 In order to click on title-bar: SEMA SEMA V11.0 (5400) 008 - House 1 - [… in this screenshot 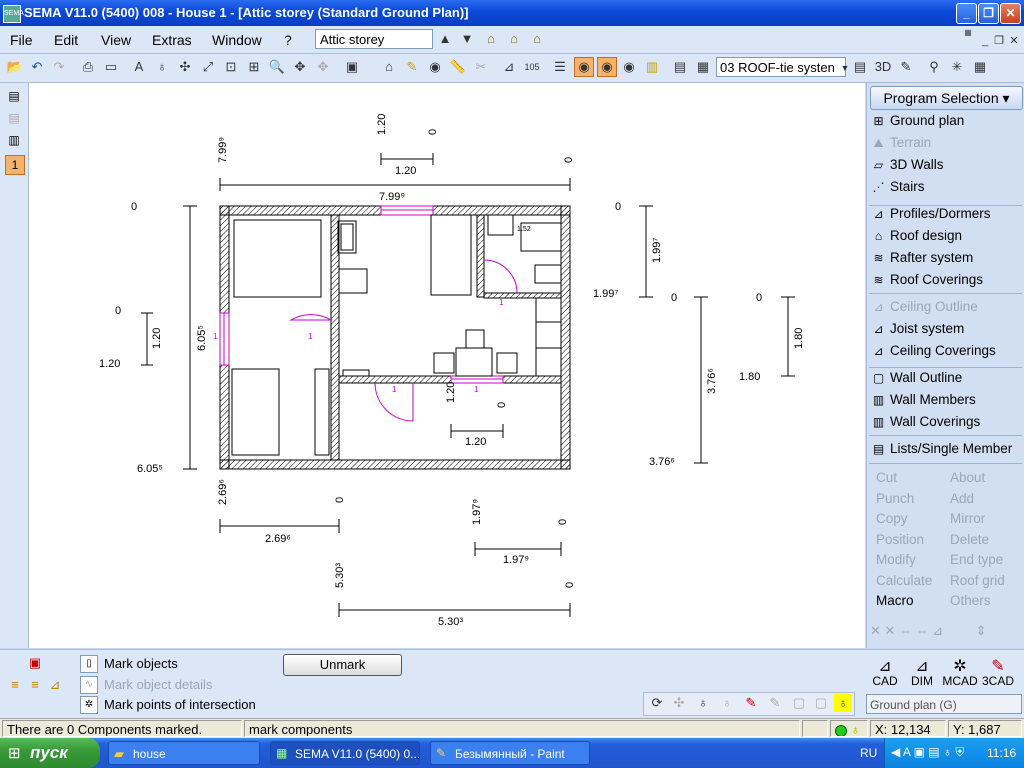, I will do `click(512, 13)`.